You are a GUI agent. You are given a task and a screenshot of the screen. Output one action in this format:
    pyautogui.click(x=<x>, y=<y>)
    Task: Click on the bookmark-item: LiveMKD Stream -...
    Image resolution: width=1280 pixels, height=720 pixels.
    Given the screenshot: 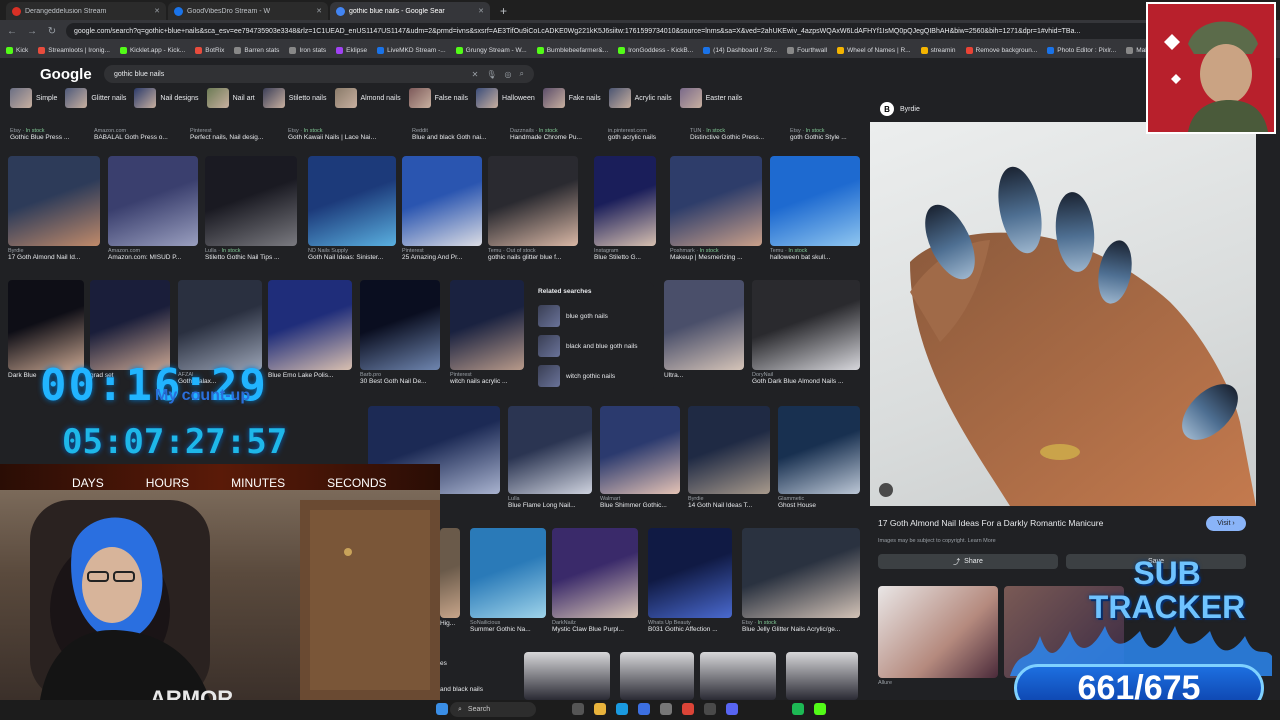 What is the action you would take?
    pyautogui.click(x=411, y=50)
    